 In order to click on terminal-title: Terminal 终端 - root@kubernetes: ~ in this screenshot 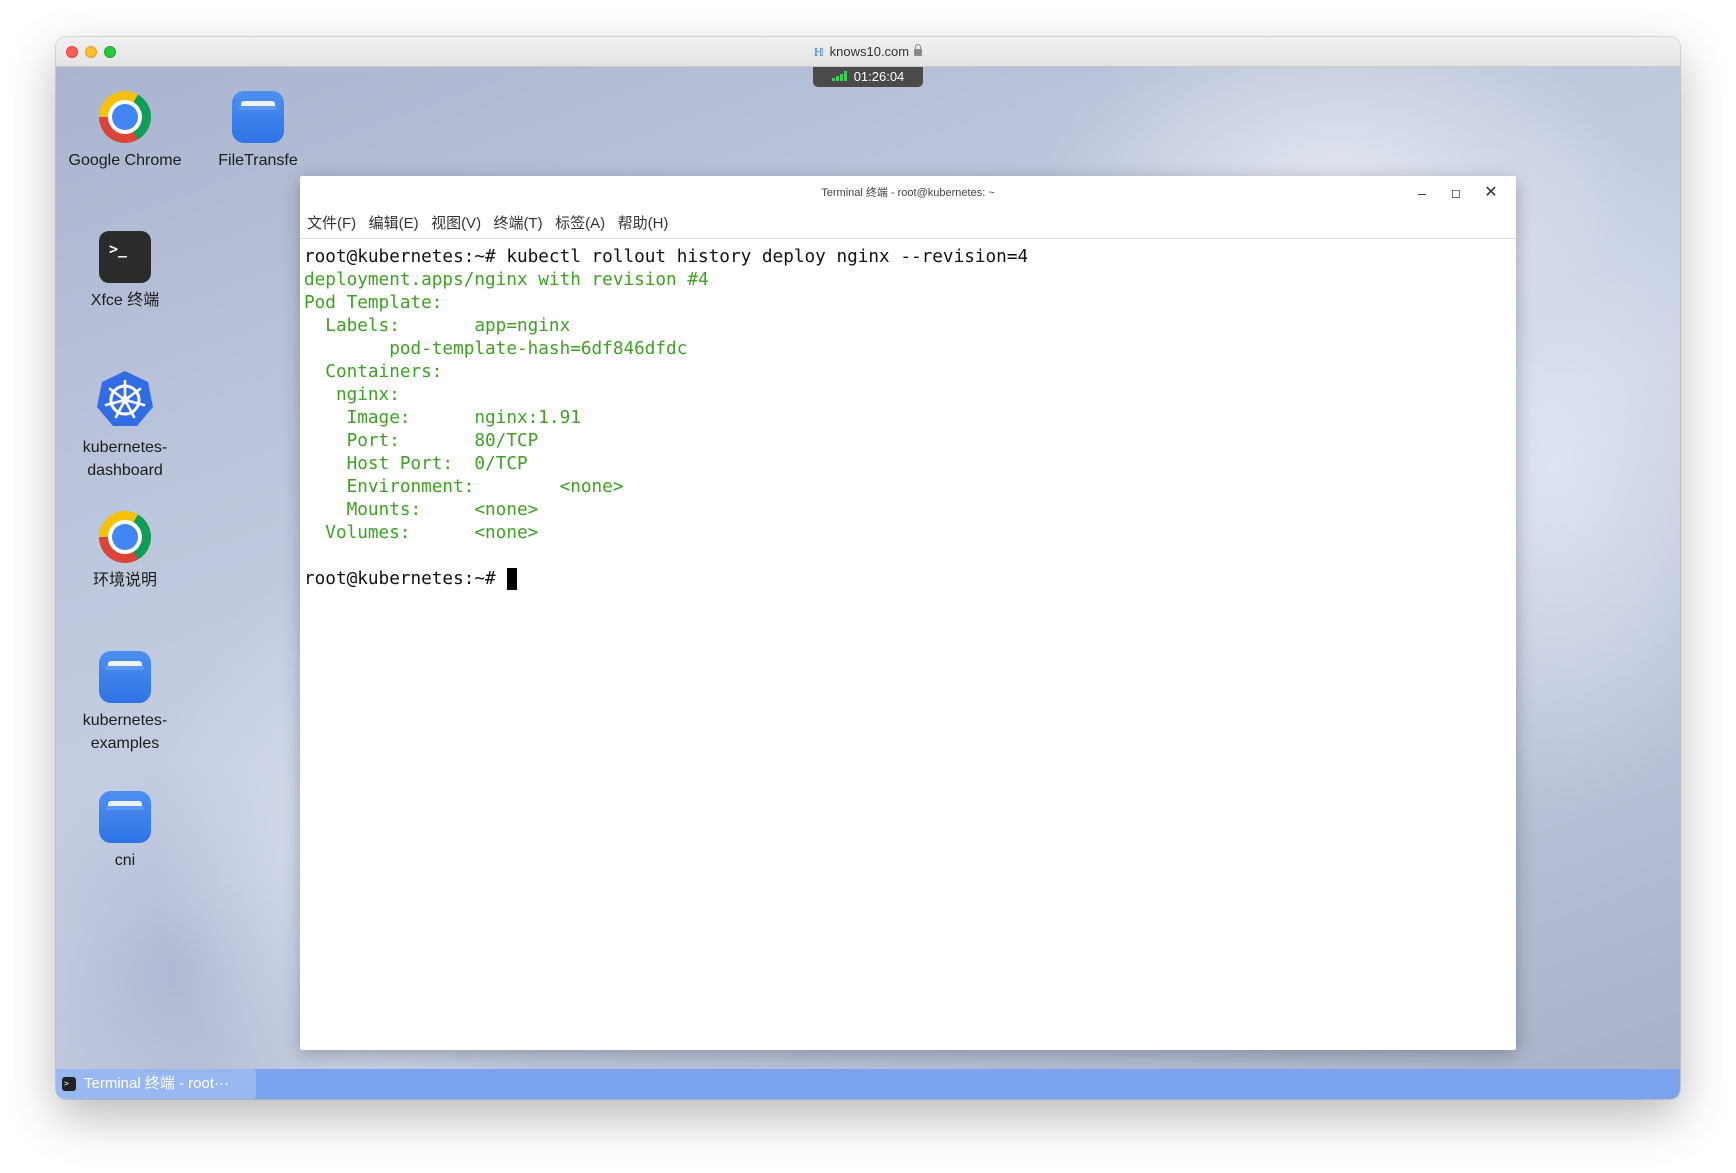, I will do `click(908, 193)`.